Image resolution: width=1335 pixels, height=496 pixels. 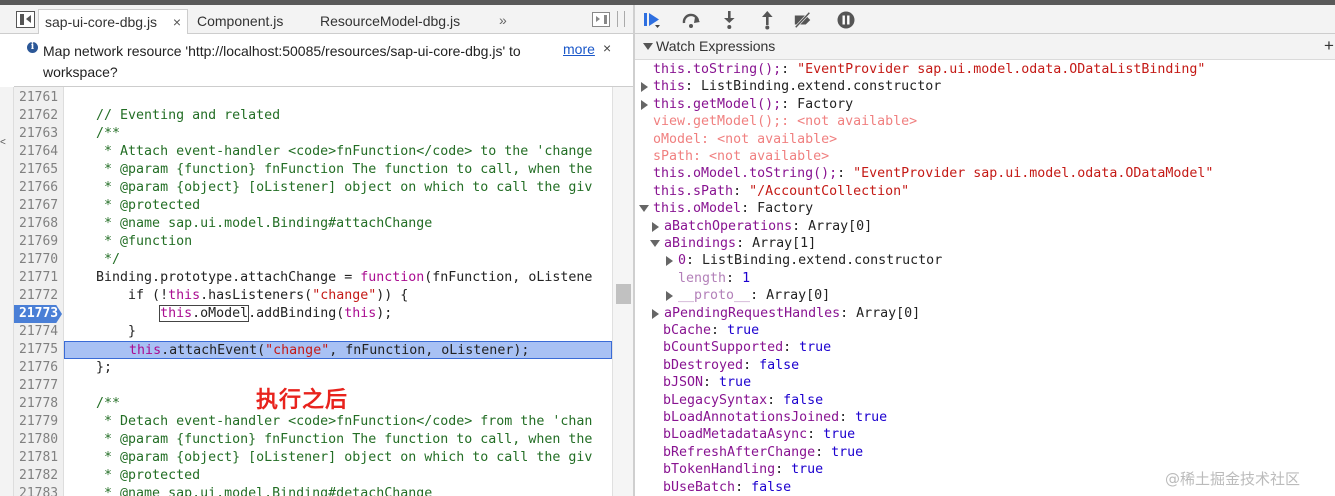 What do you see at coordinates (803, 20) in the screenshot?
I see `deactivate-breakpoints-button` at bounding box center [803, 20].